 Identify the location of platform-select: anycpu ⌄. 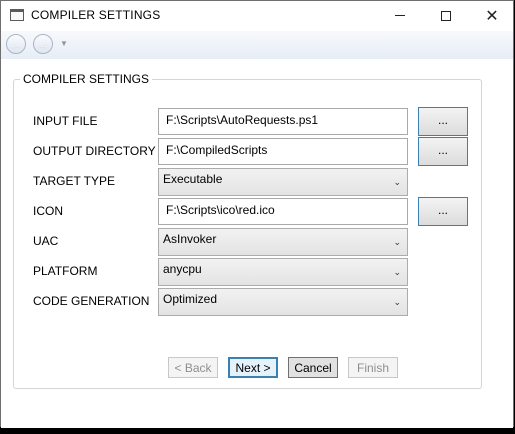
(283, 272).